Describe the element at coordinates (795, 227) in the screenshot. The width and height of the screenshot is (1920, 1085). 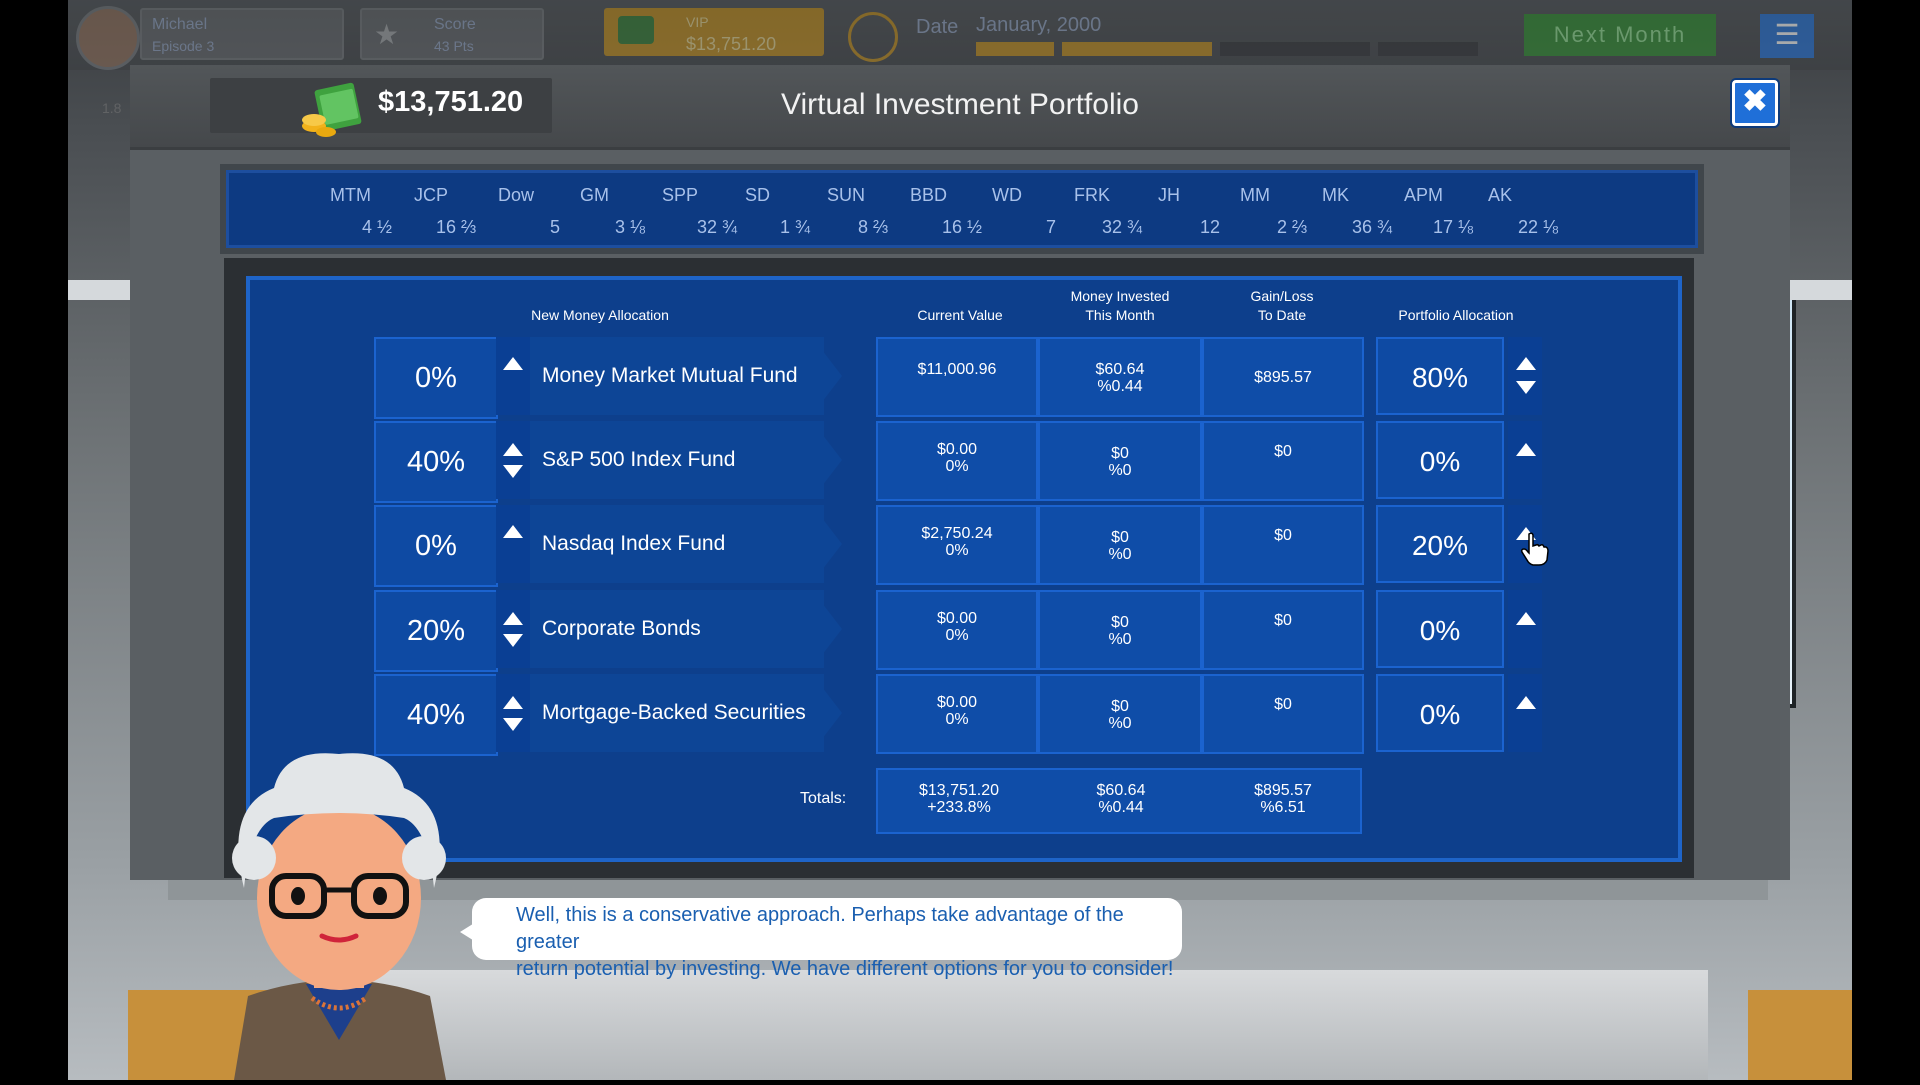
I see `ticker-price: 1 ¾` at that location.